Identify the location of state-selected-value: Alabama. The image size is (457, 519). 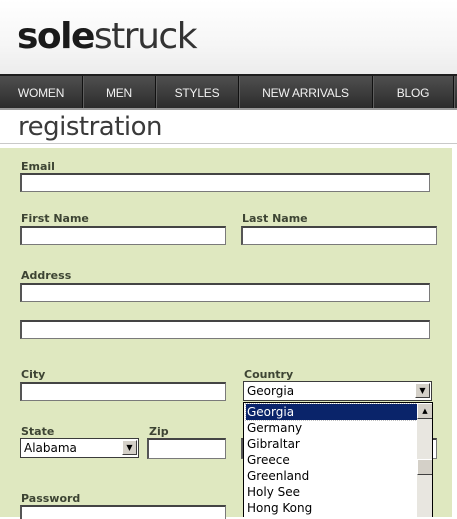
(50, 448).